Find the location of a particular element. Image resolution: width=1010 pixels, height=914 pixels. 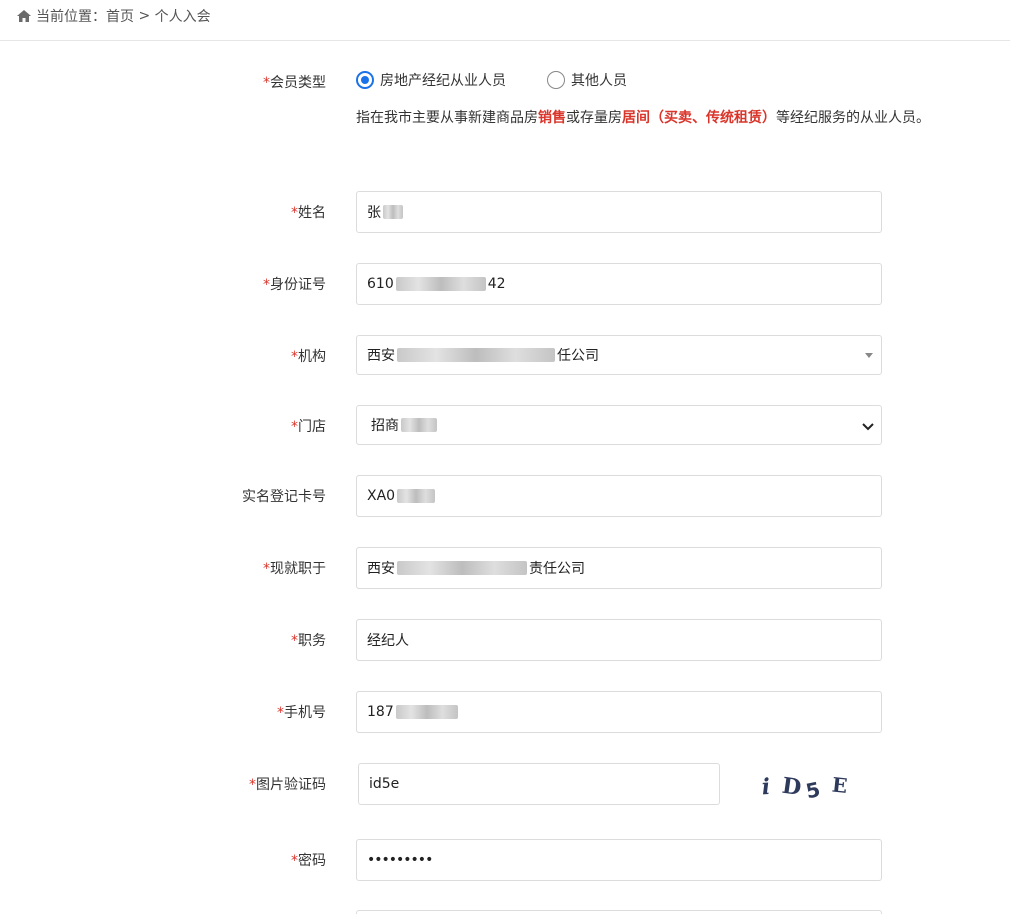

org-label: *机构 is located at coordinates (308, 357).